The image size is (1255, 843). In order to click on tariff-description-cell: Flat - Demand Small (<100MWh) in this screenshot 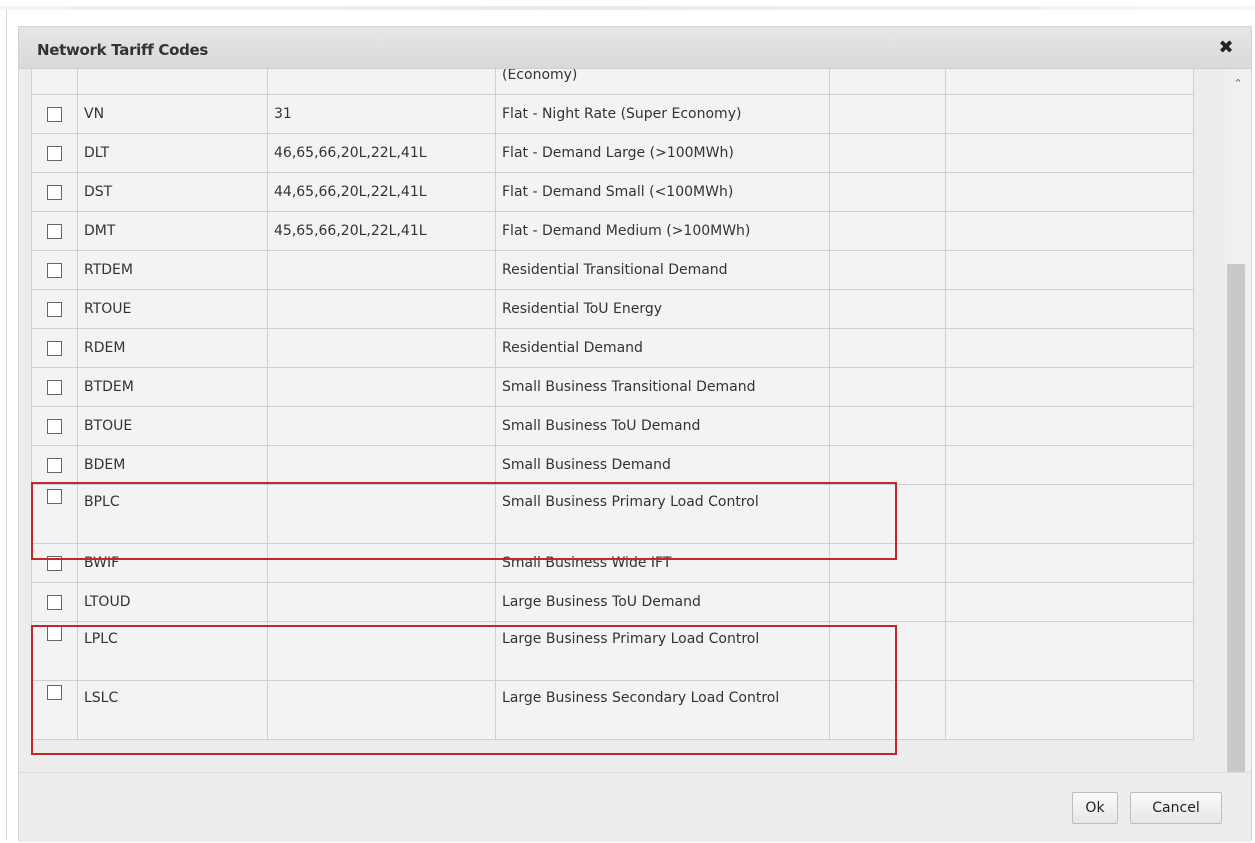, I will do `click(662, 192)`.